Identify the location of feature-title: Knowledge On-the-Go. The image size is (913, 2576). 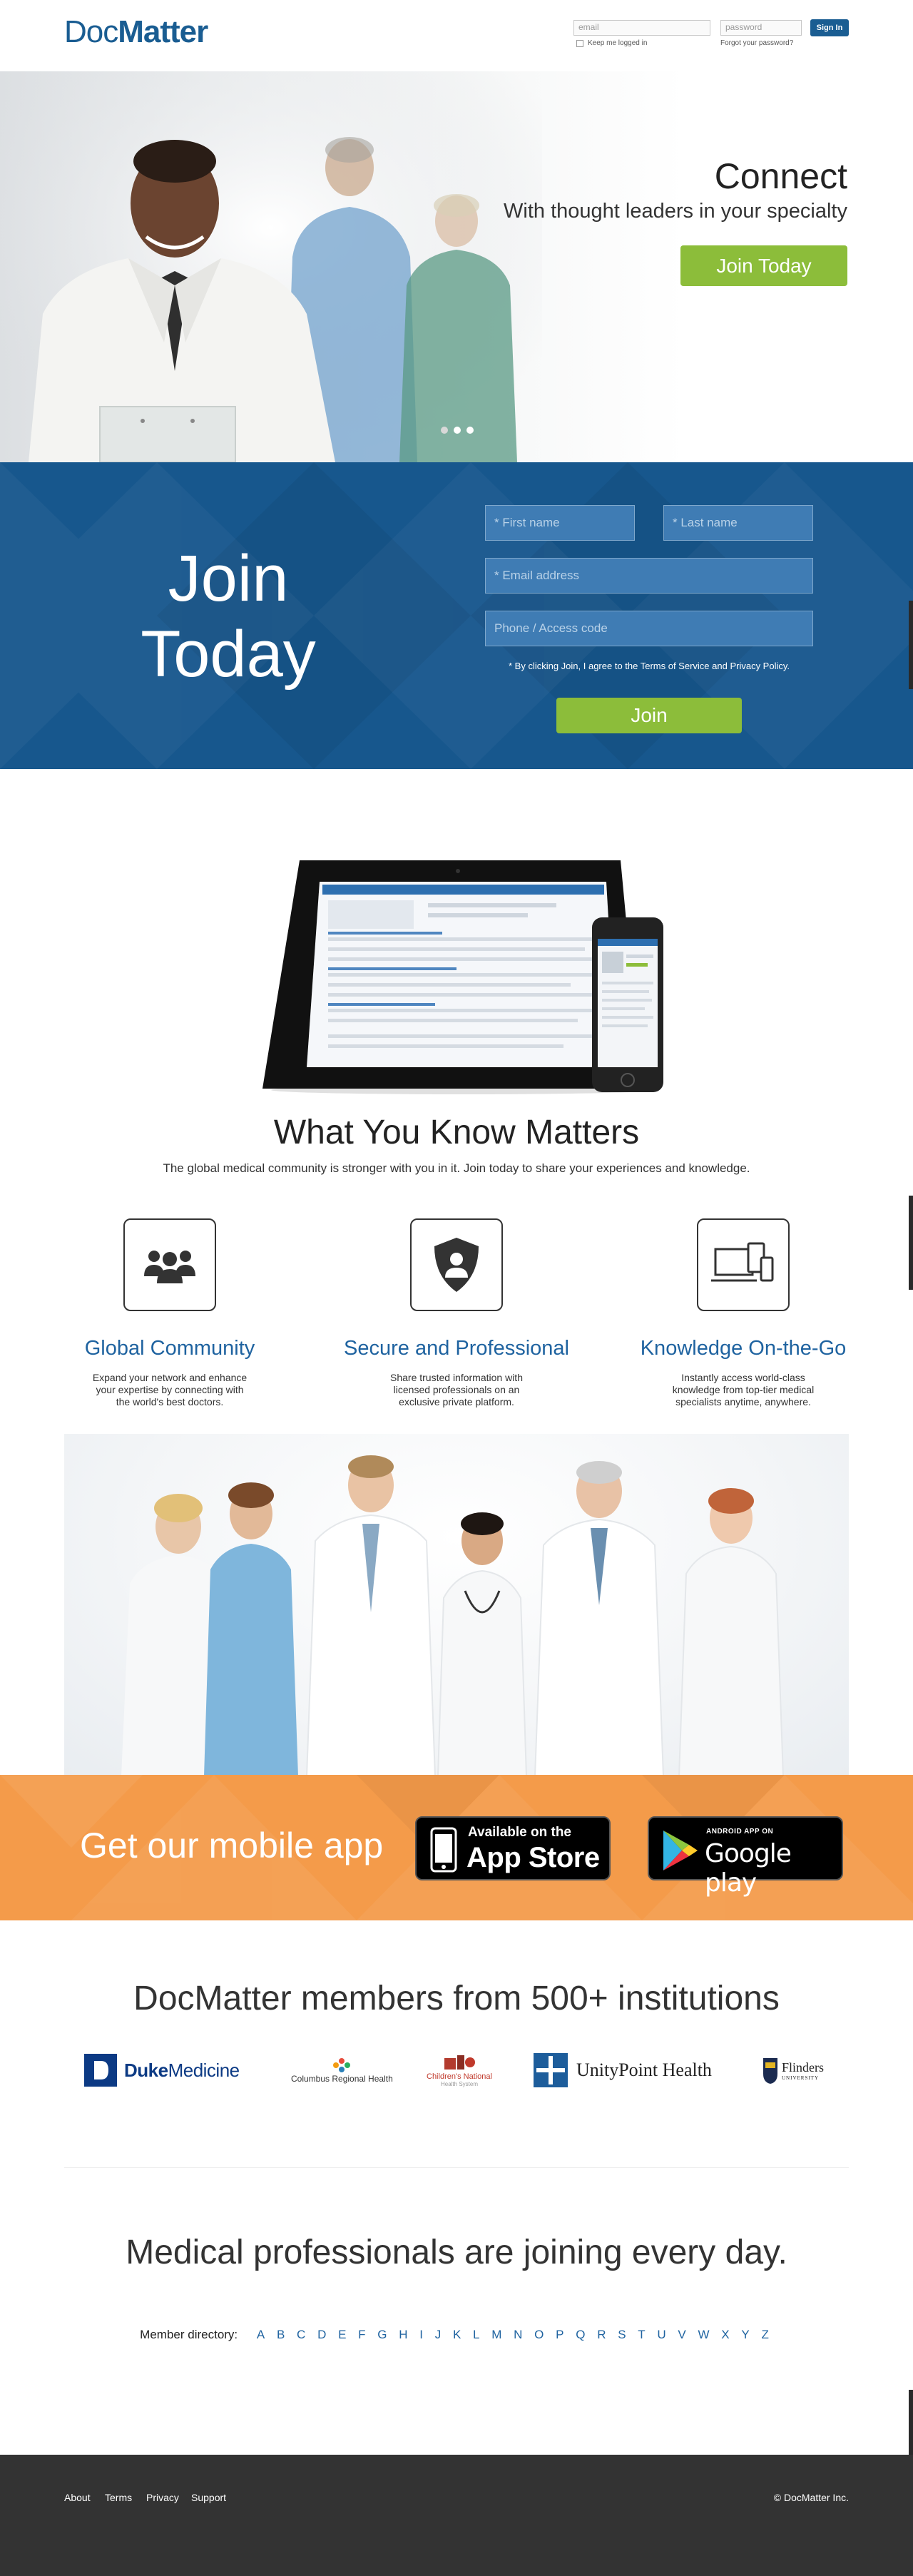
(743, 1348).